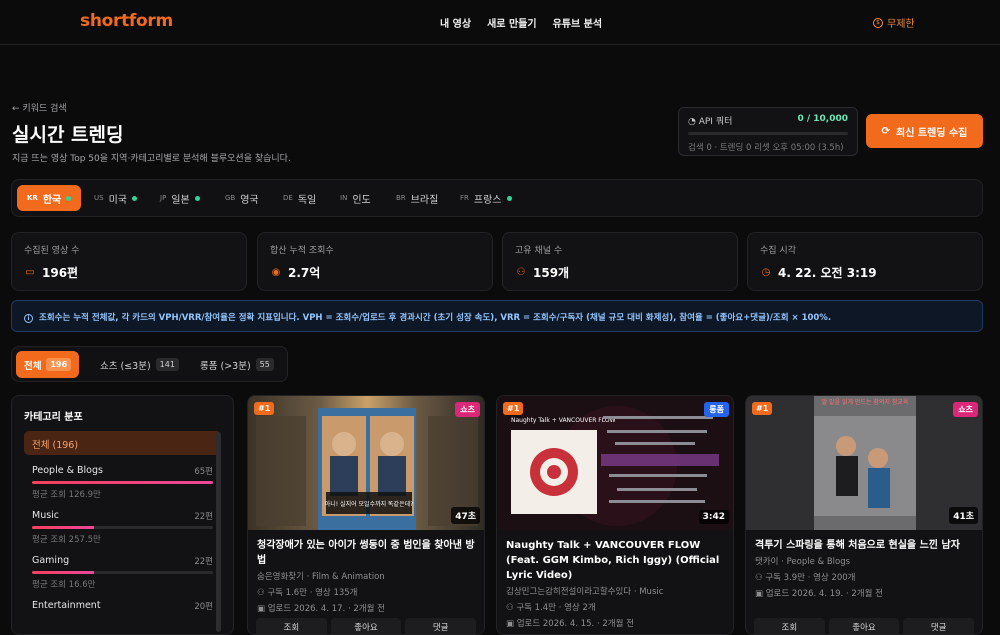 The height and width of the screenshot is (635, 1000). What do you see at coordinates (52, 251) in the screenshot?
I see `stat-label: 수집된 영상 수` at bounding box center [52, 251].